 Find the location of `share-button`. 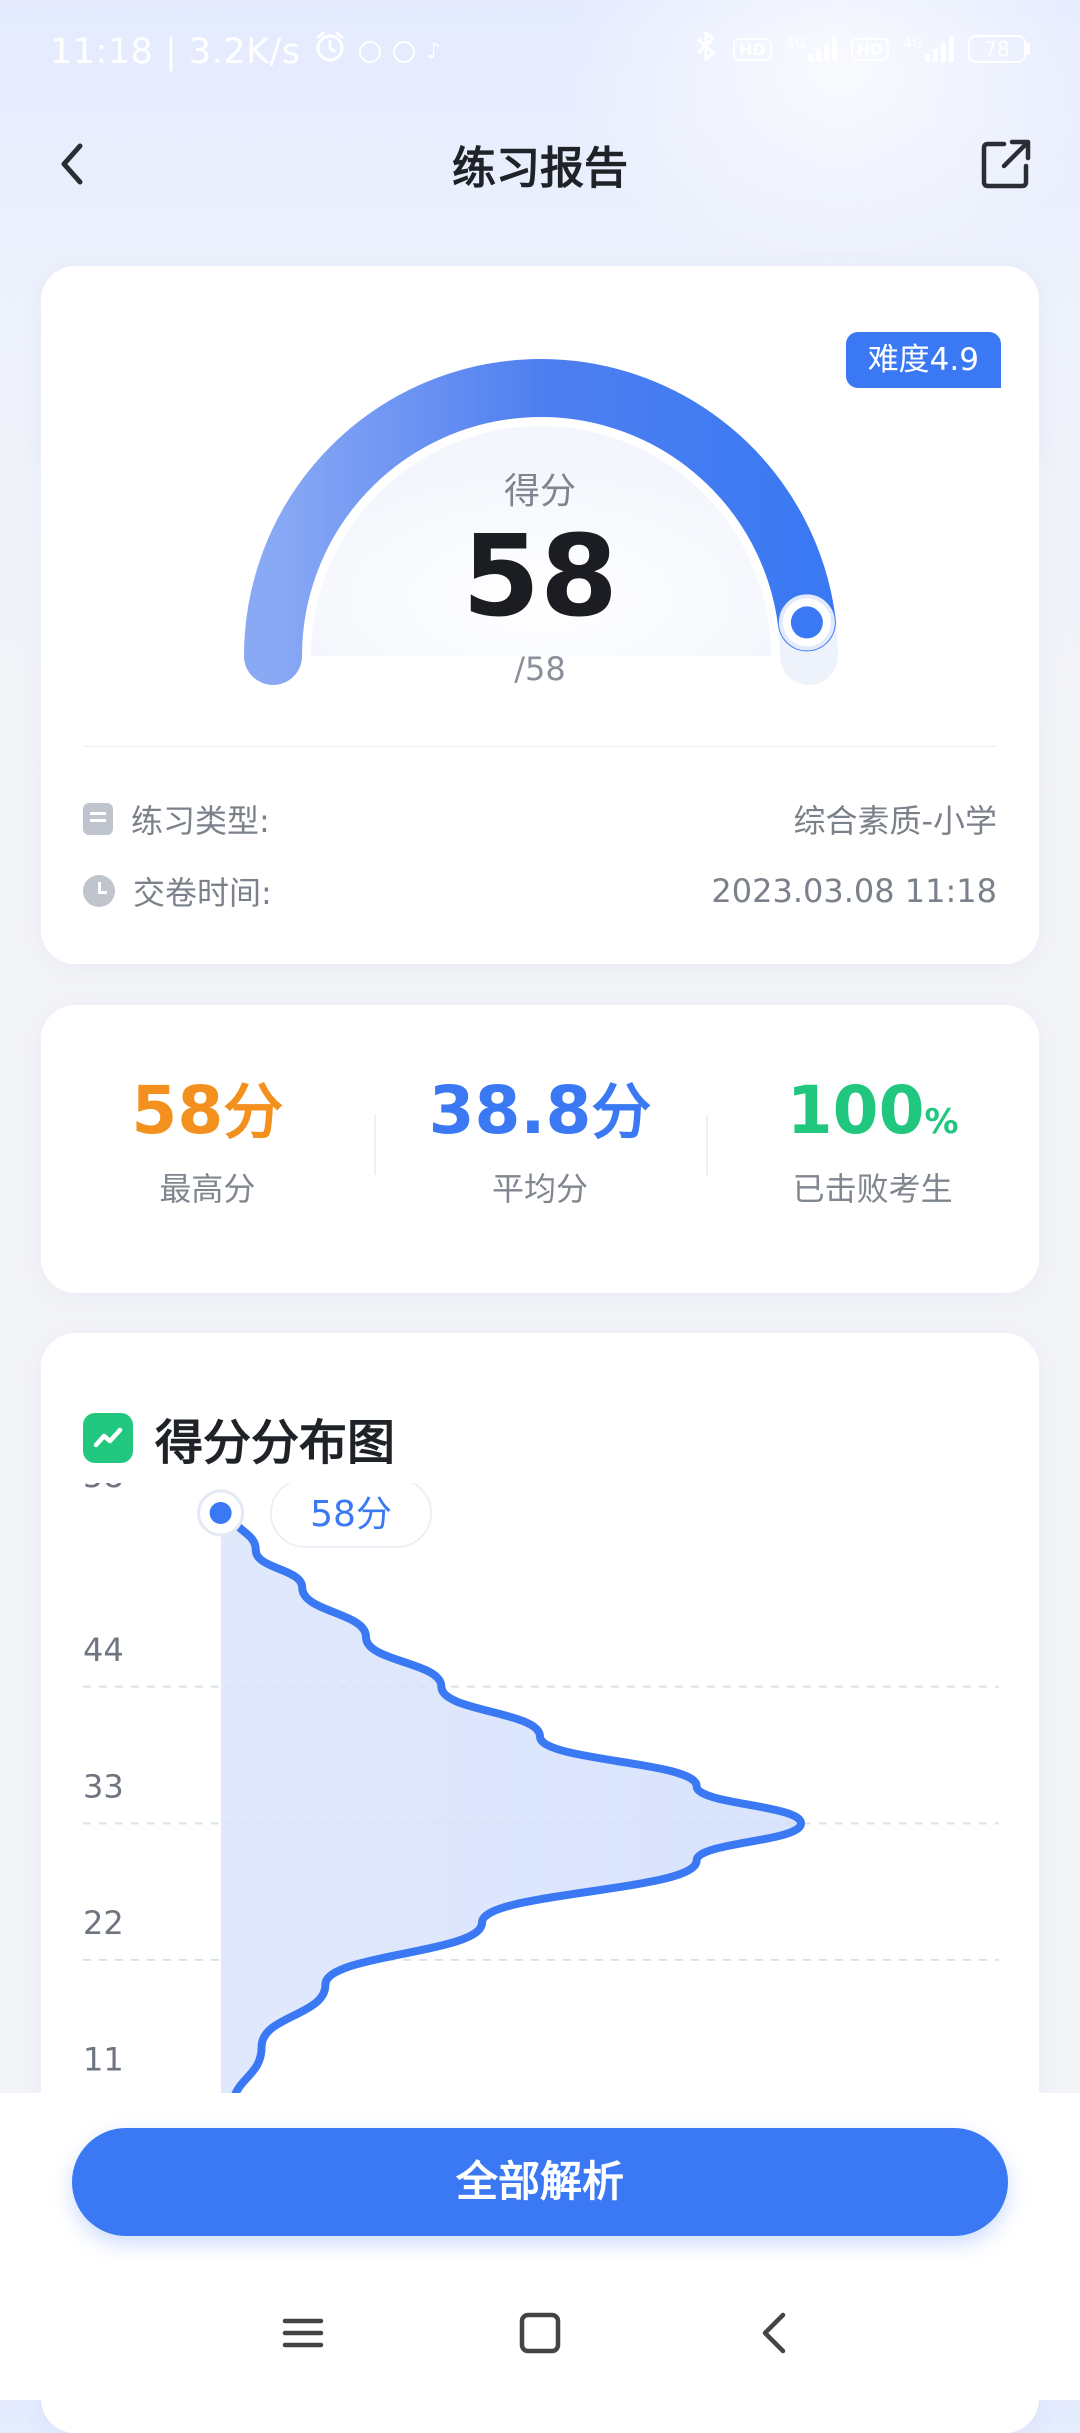

share-button is located at coordinates (1006, 164).